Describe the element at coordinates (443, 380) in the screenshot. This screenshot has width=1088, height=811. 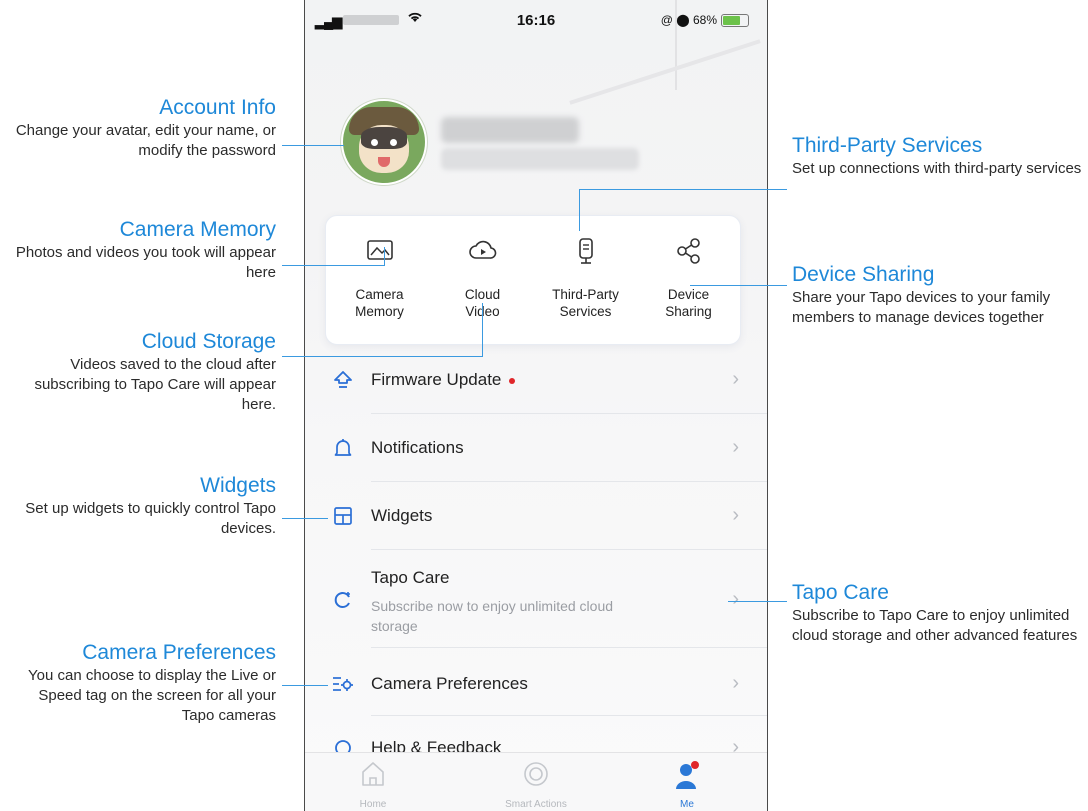
I see `menu-title: Firmware Update` at that location.